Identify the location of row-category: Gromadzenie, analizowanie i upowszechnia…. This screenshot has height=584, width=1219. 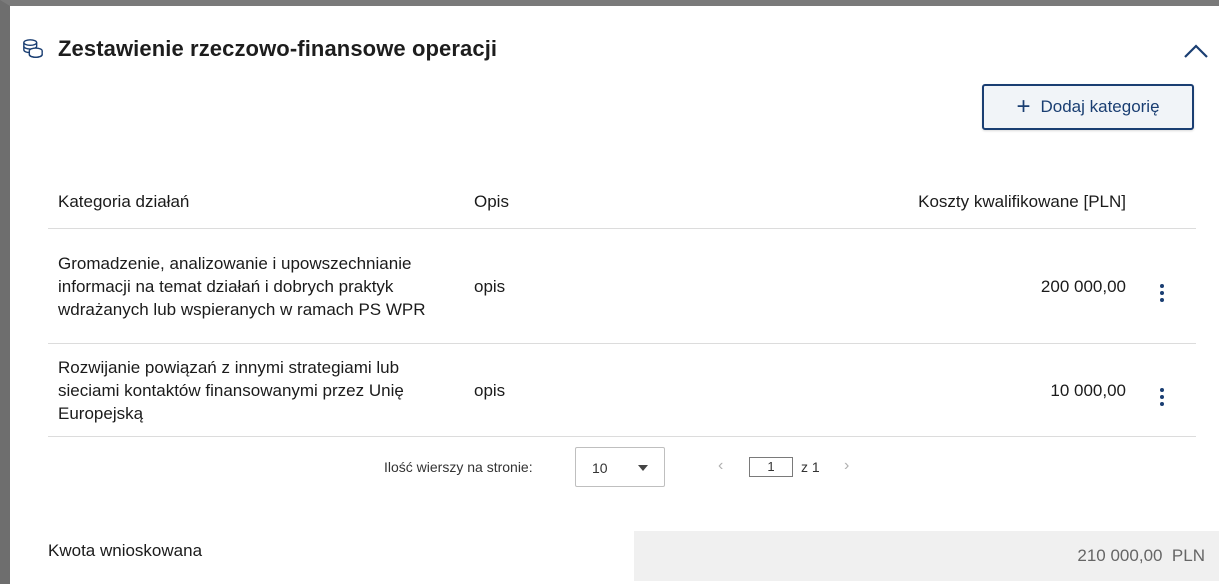
(256, 286).